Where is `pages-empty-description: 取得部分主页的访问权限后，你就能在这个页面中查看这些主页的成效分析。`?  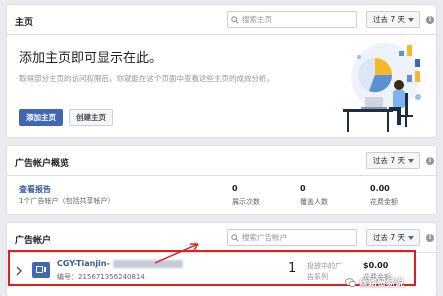 pages-empty-description: 取得部分主页的访问权限后，你就能在这个页面中查看这些主页的成效分析。 is located at coordinates (146, 78).